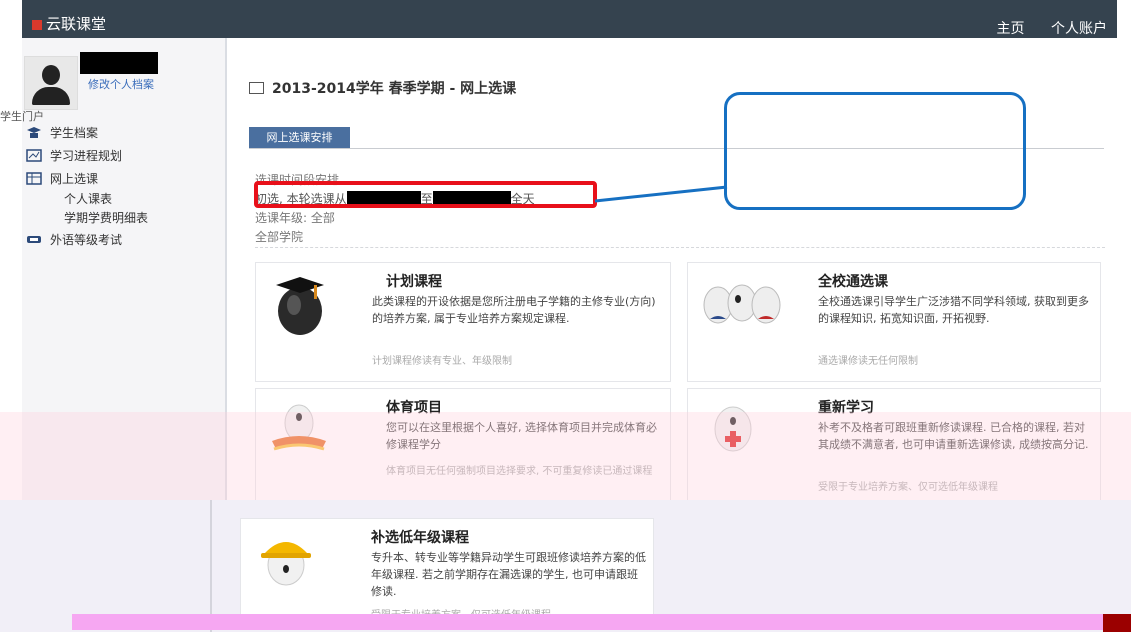  I want to click on grade-info: 选课年级: 全部, so click(295, 218).